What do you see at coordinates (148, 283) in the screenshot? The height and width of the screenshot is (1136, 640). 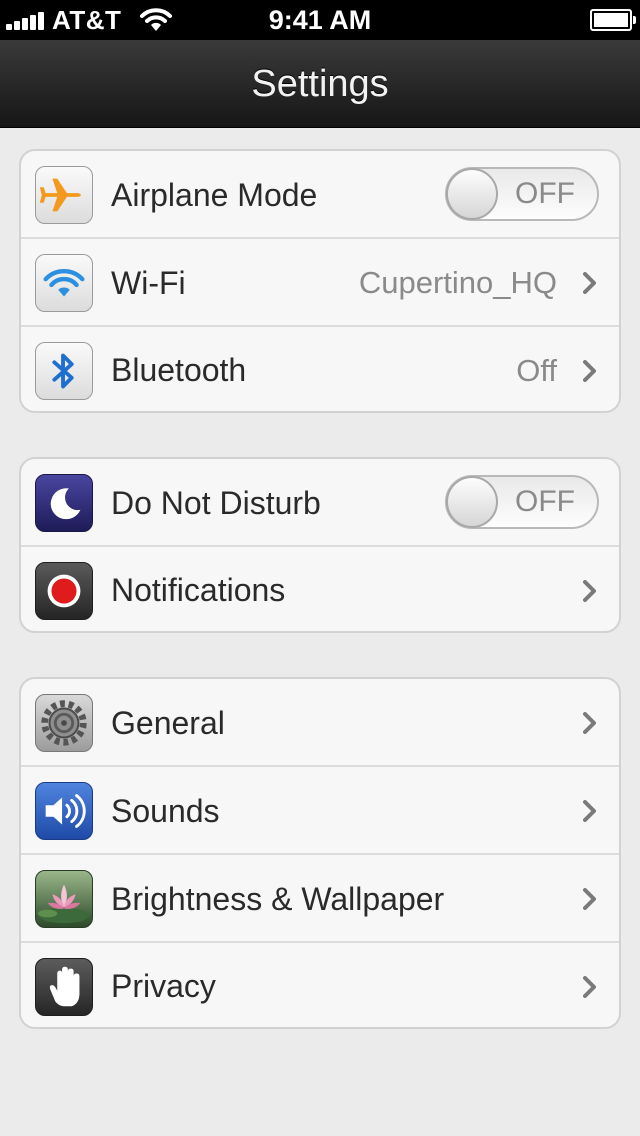 I see `row-label: Wi-Fi` at bounding box center [148, 283].